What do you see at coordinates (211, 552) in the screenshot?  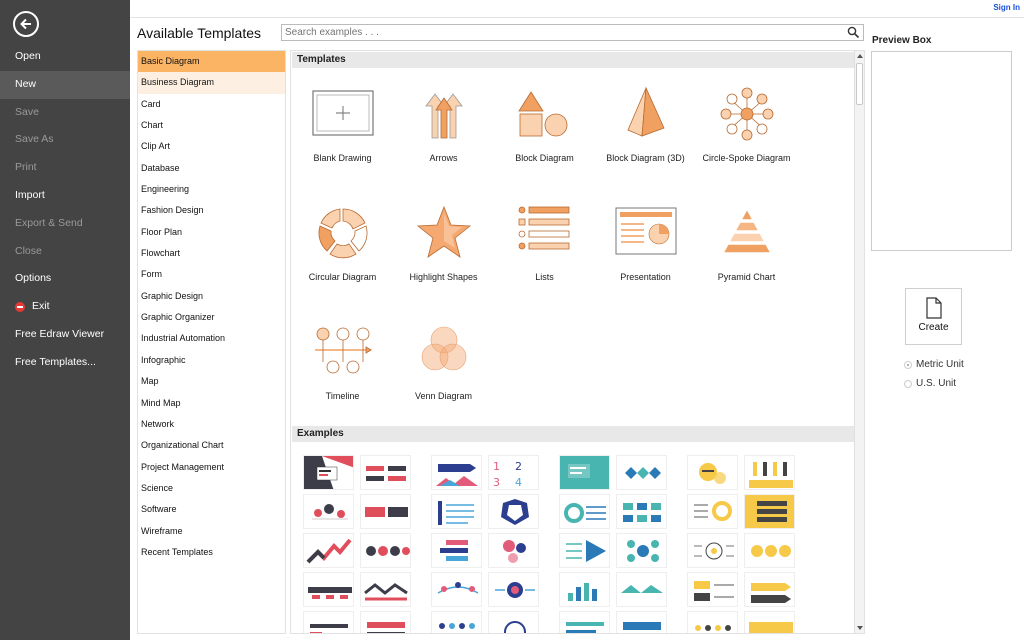 I see `category-item-recent-templates: Recent Templates` at bounding box center [211, 552].